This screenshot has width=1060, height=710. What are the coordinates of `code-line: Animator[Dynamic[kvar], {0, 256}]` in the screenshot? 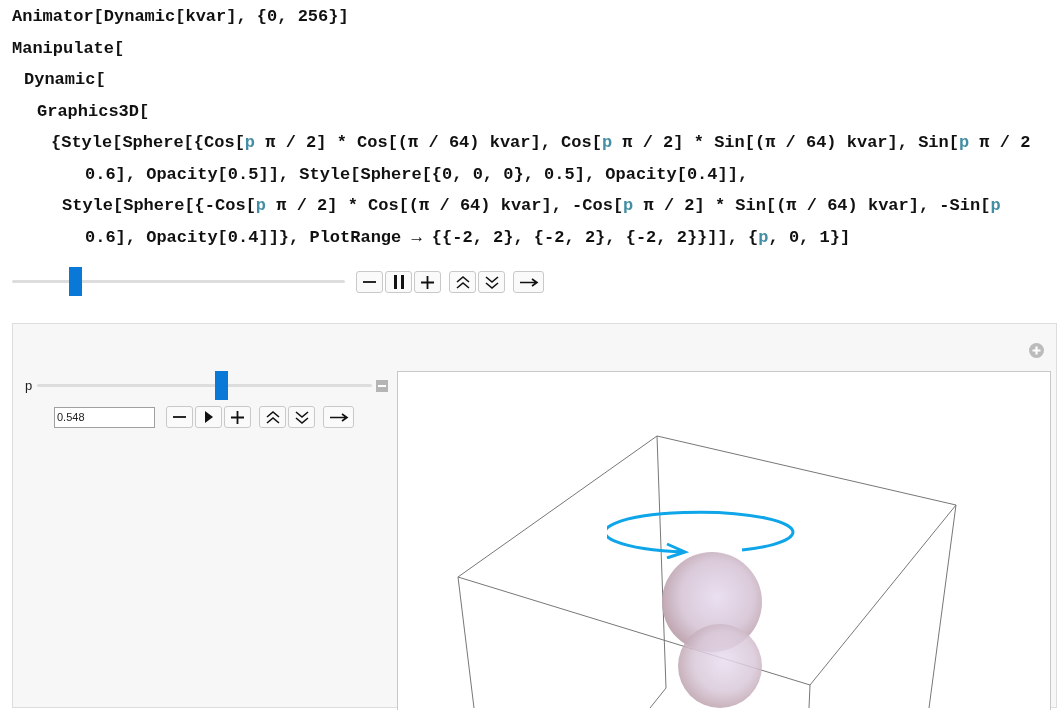 It's located at (180, 17).